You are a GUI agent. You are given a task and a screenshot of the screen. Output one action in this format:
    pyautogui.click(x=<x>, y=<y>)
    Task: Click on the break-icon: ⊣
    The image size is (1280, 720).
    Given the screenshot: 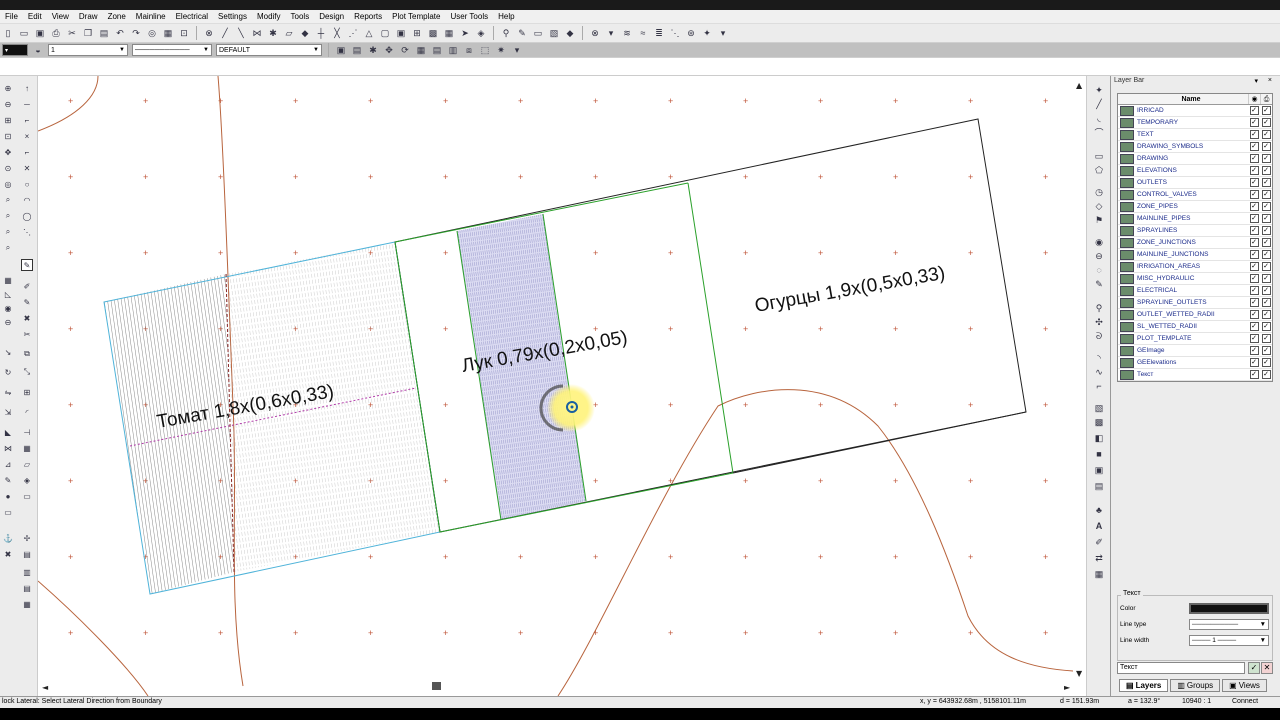 What is the action you would take?
    pyautogui.click(x=27, y=432)
    